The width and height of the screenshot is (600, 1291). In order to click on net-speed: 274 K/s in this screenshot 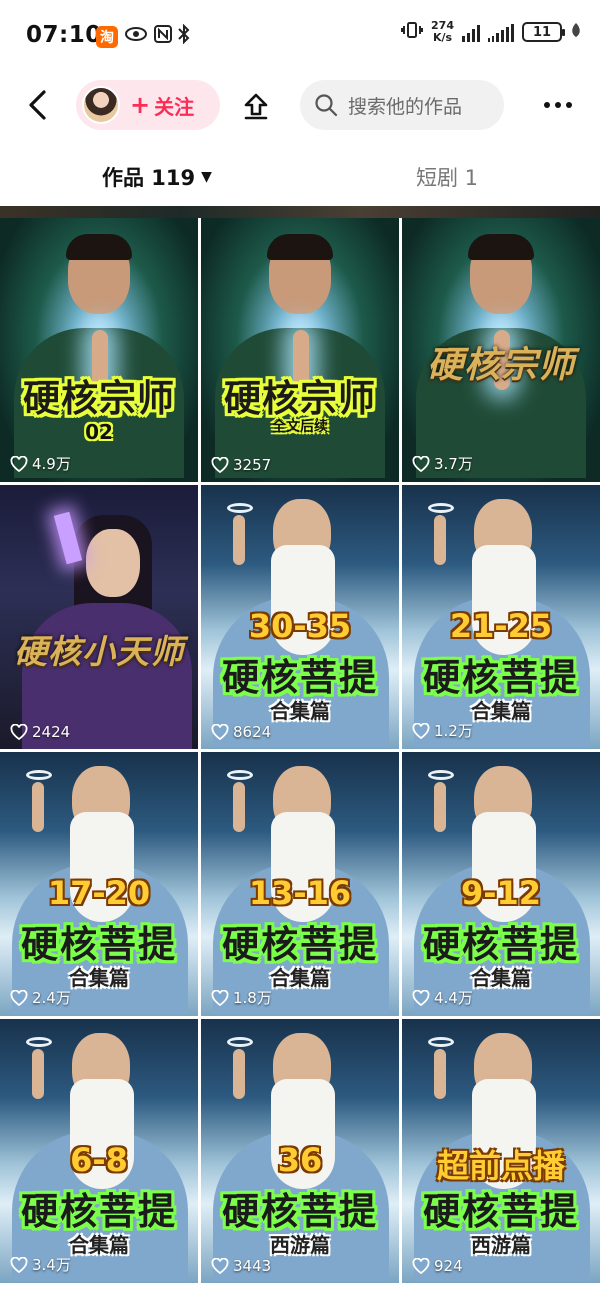, I will do `click(442, 32)`.